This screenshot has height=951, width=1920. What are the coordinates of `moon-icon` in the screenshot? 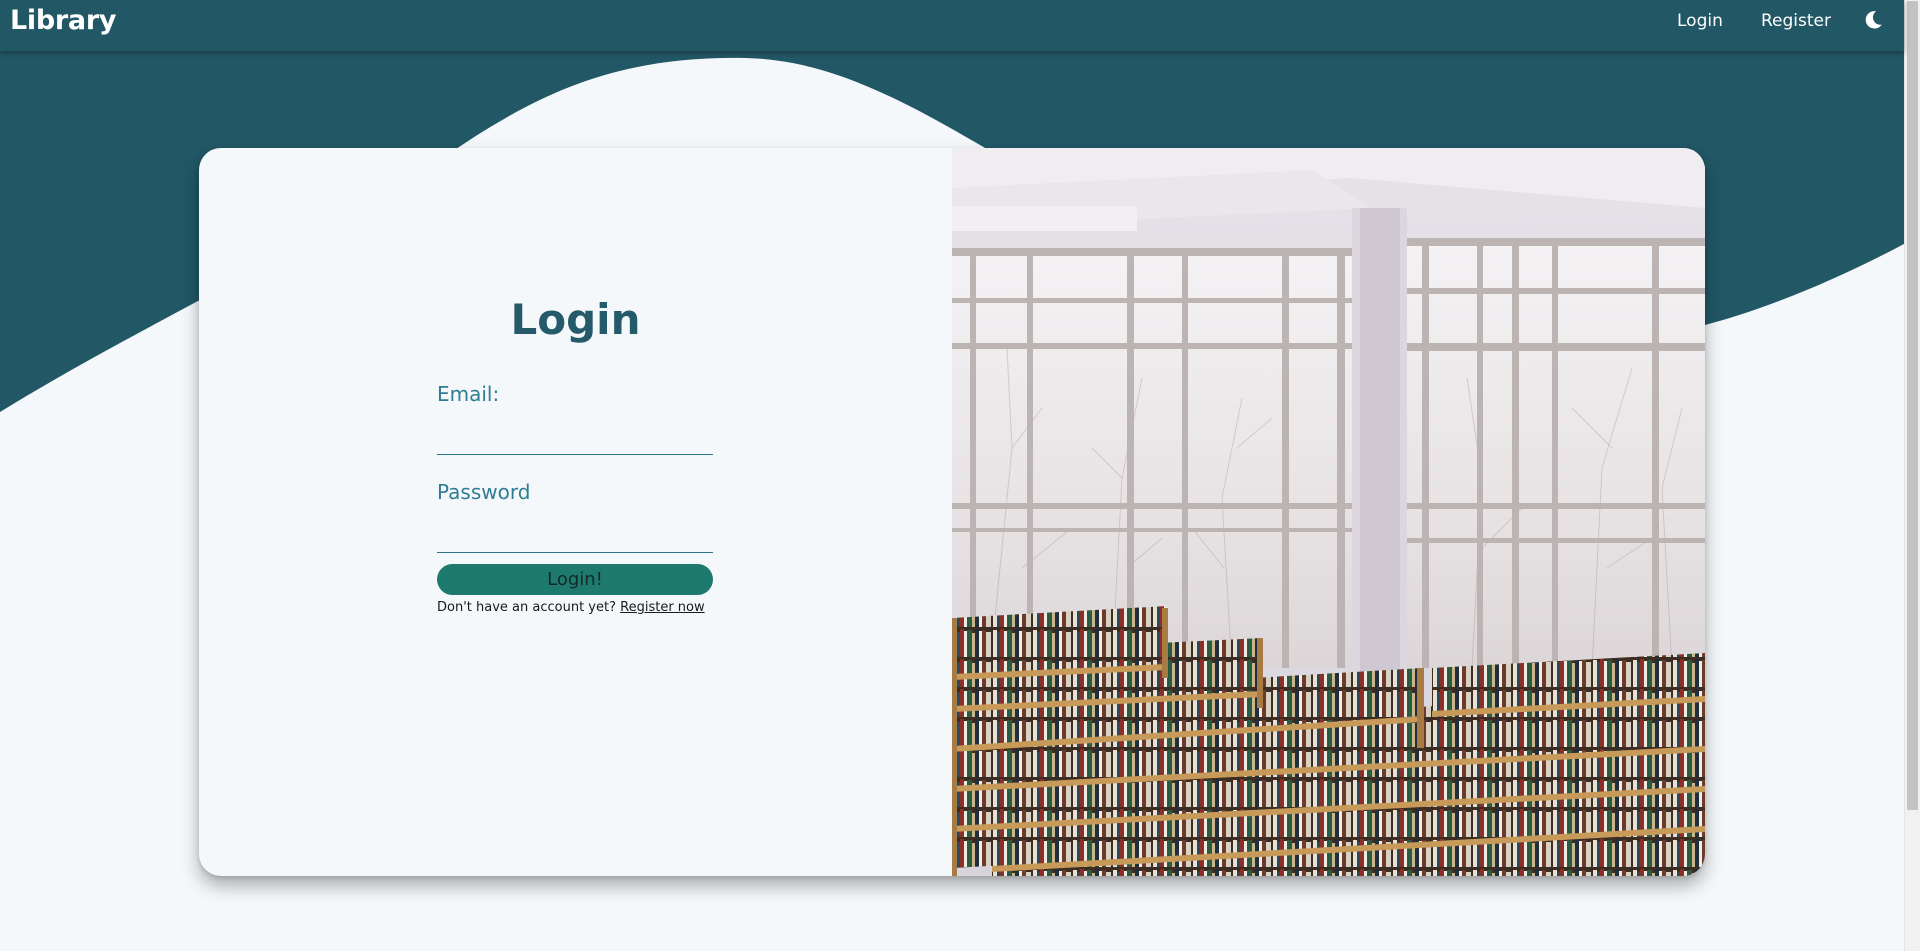 It's located at (1873, 20).